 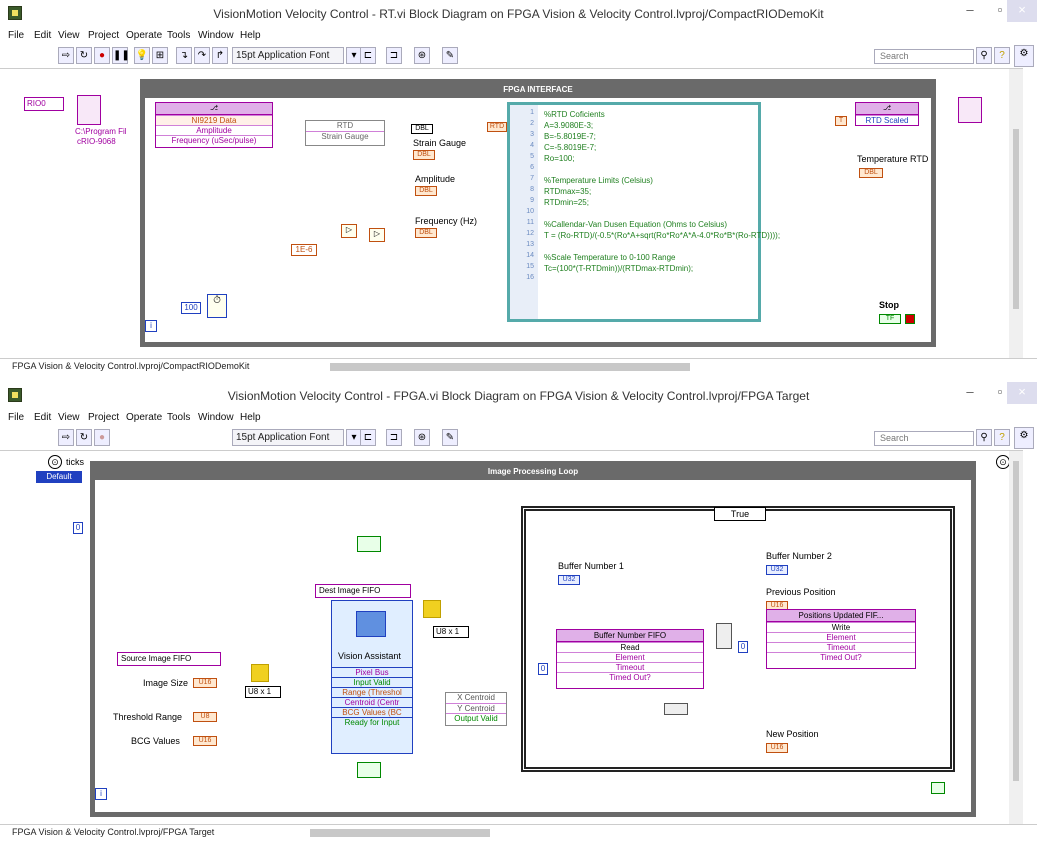 I want to click on amplitude-indicator: DBL, so click(x=426, y=191).